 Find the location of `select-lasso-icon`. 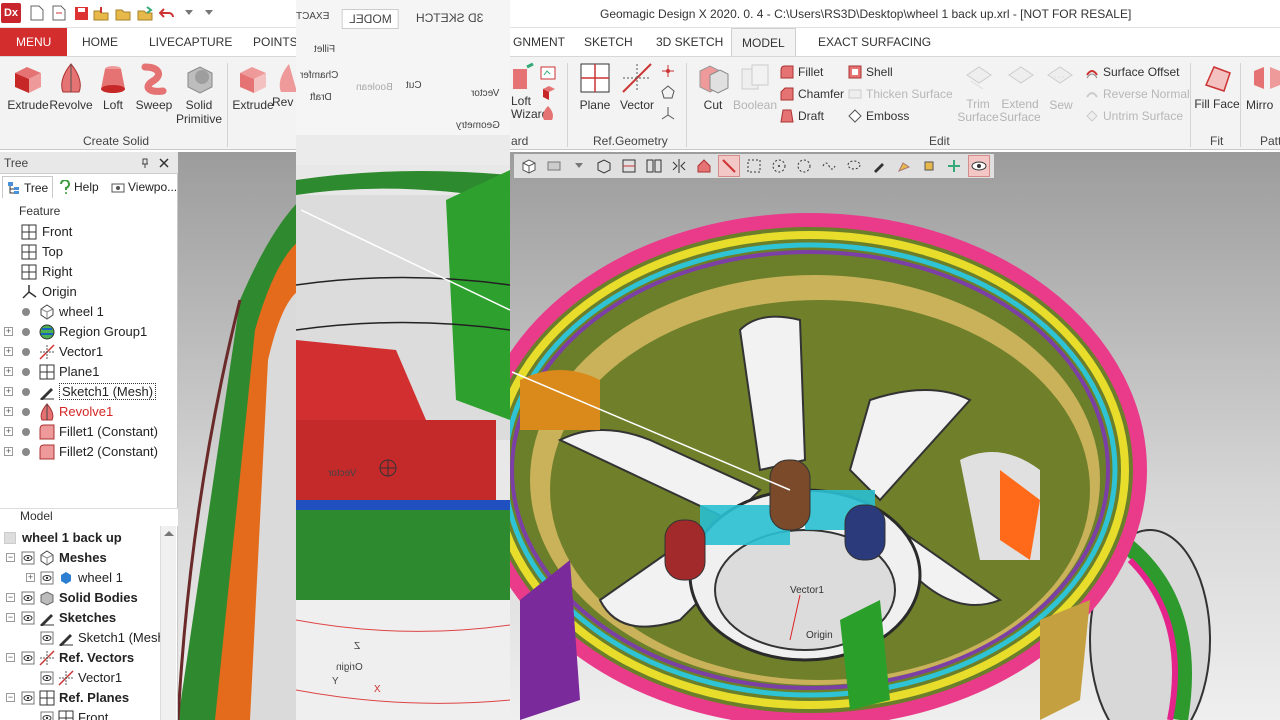

select-lasso-icon is located at coordinates (854, 166).